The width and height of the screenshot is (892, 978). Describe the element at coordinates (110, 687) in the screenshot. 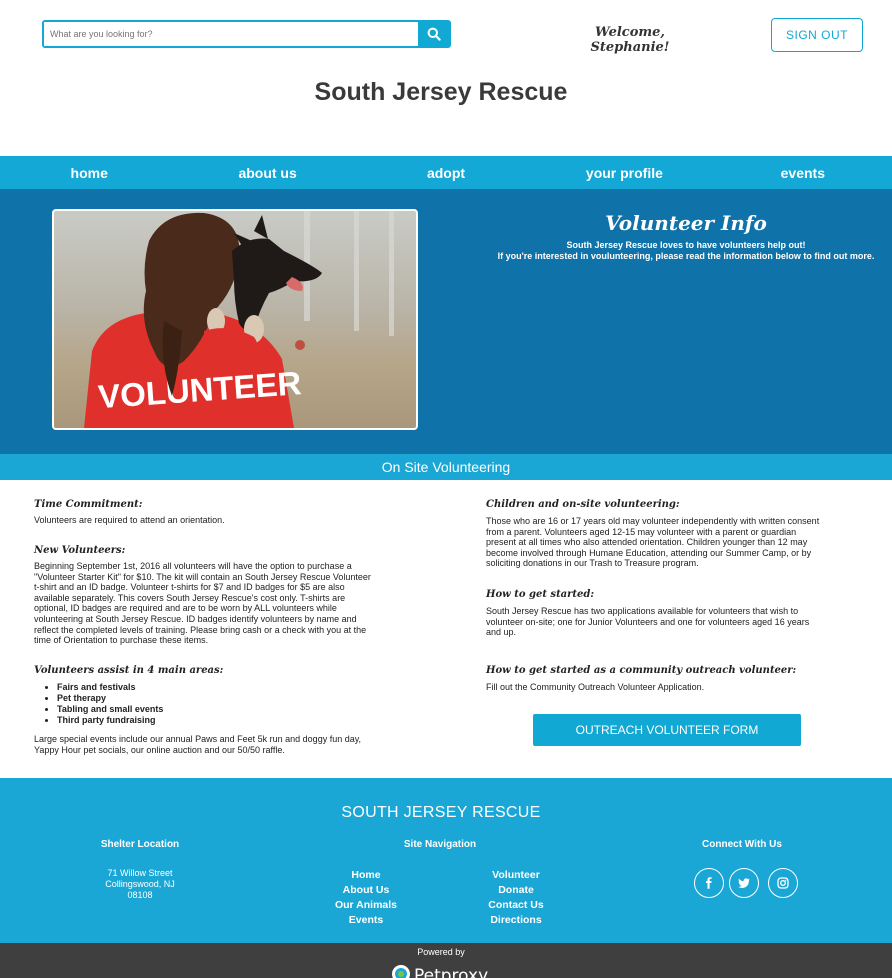

I see `list-item: Fairs and festivals` at that location.